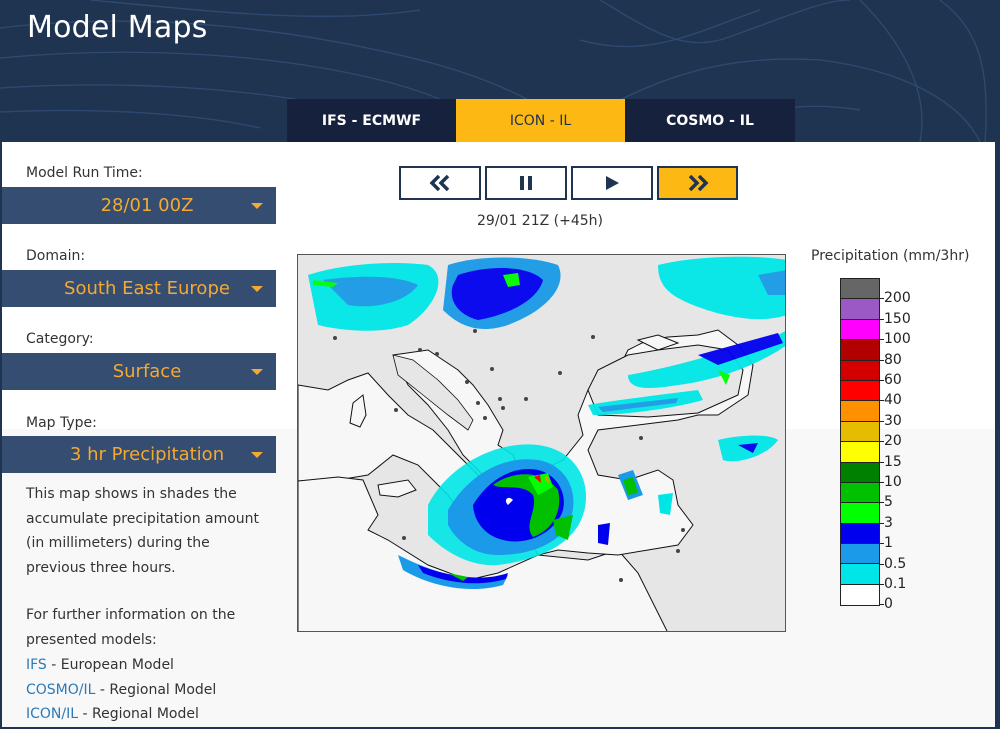  What do you see at coordinates (60, 339) in the screenshot?
I see `category-label: Category:` at bounding box center [60, 339].